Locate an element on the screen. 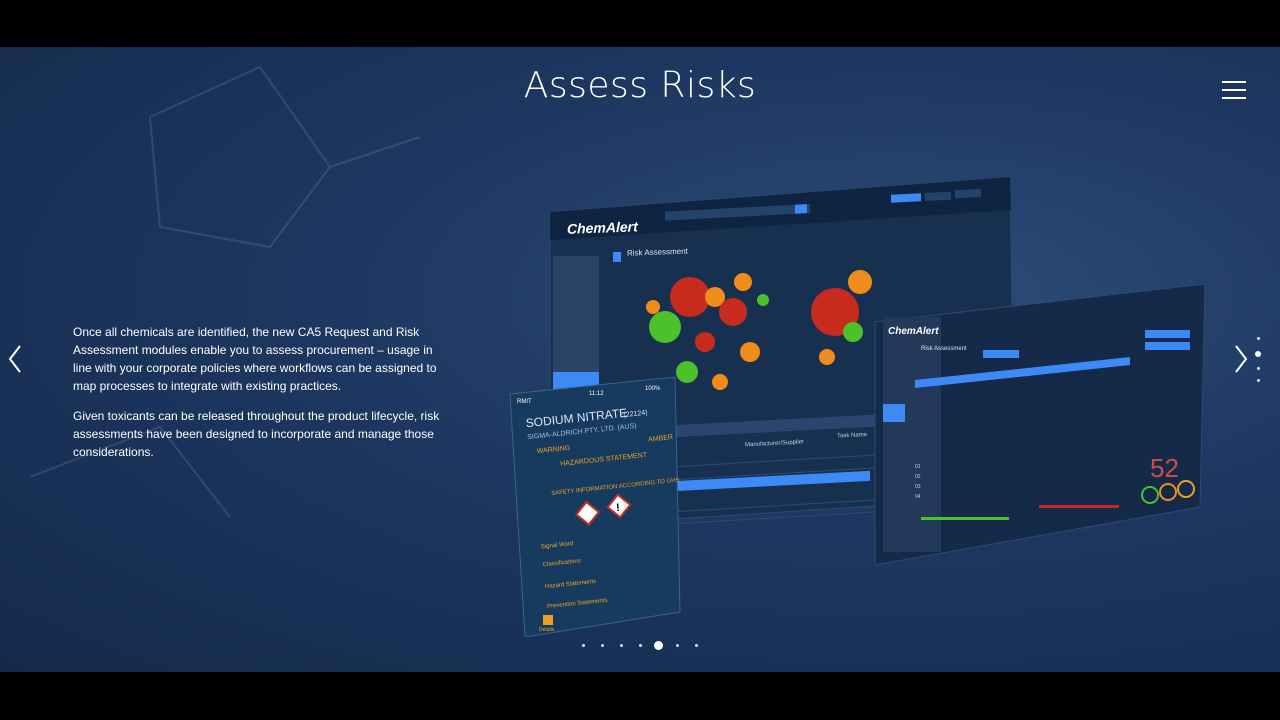 The image size is (1280, 720). page-title: Assess Risks is located at coordinates (640, 85).